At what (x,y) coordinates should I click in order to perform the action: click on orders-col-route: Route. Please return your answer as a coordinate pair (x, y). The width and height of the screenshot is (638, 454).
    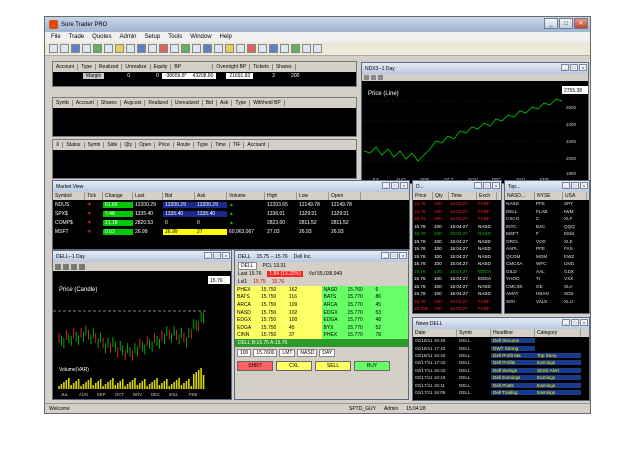
    Looking at the image, I should click on (184, 145).